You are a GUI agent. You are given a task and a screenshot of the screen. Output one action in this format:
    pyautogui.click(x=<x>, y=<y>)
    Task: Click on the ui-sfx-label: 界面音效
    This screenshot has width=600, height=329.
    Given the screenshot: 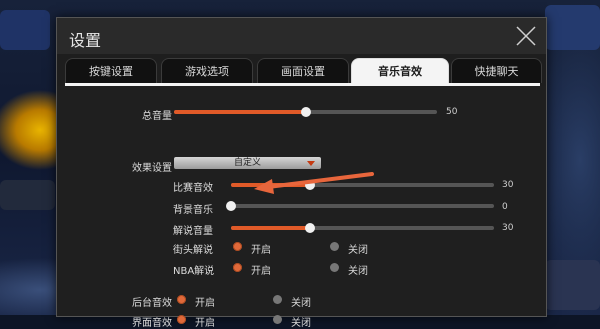 What is the action you would take?
    pyautogui.click(x=152, y=323)
    